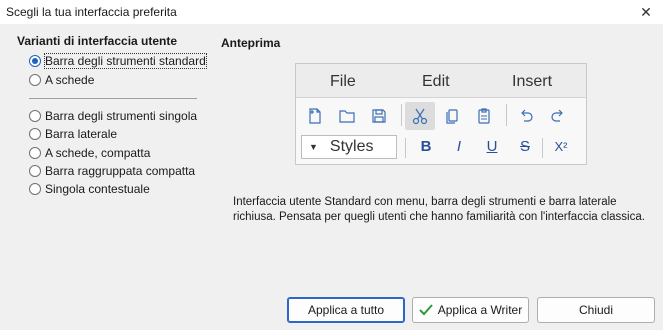  I want to click on close-icon: ✕, so click(646, 11).